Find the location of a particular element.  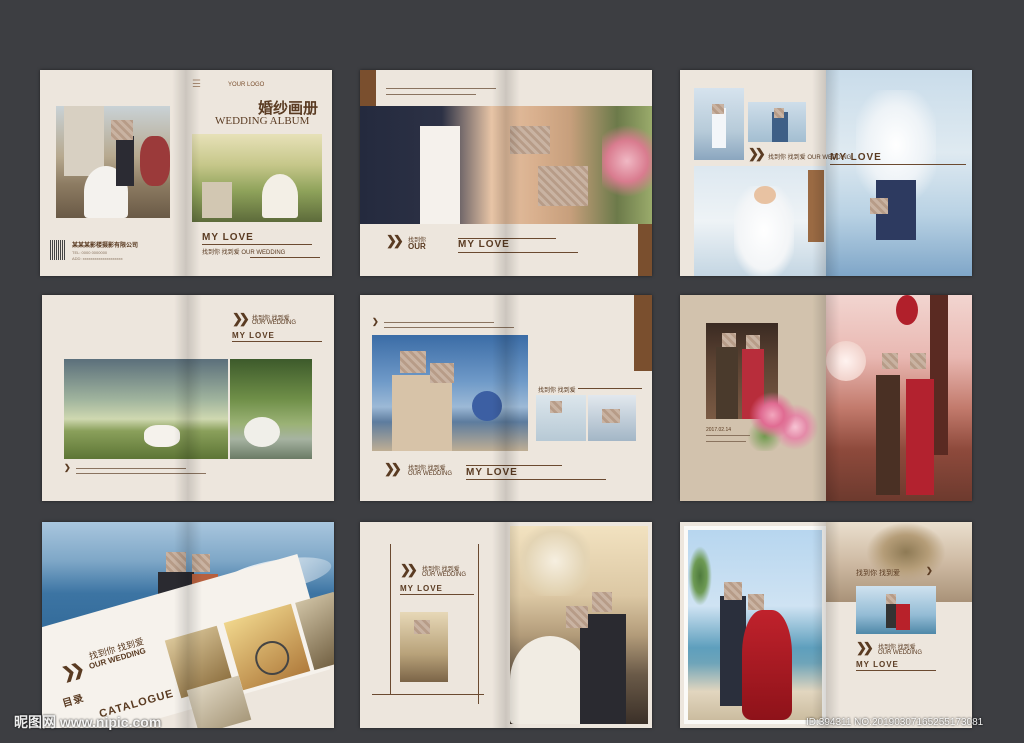

photo-couple-building is located at coordinates (113, 162).